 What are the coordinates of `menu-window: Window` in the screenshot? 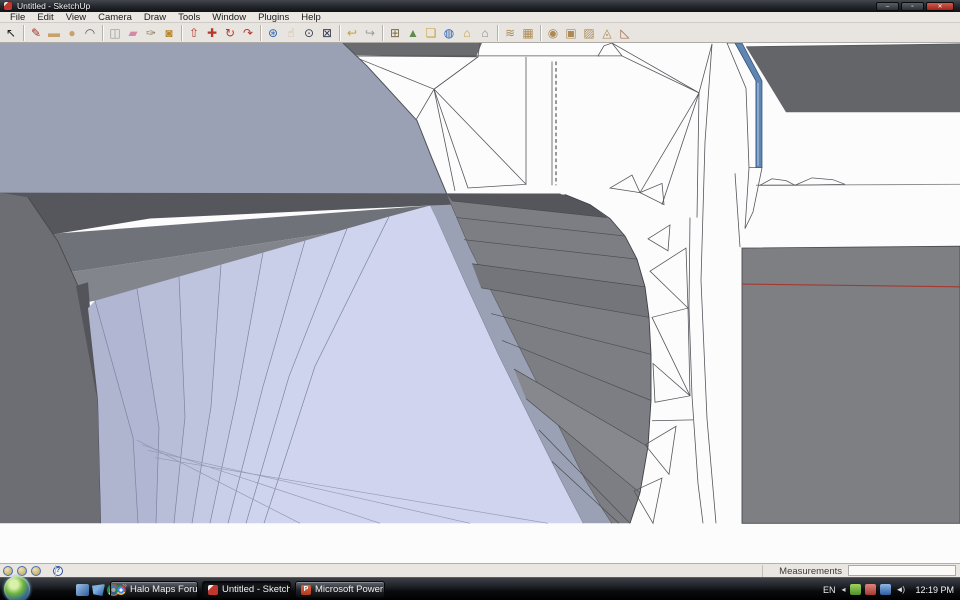 It's located at (229, 17).